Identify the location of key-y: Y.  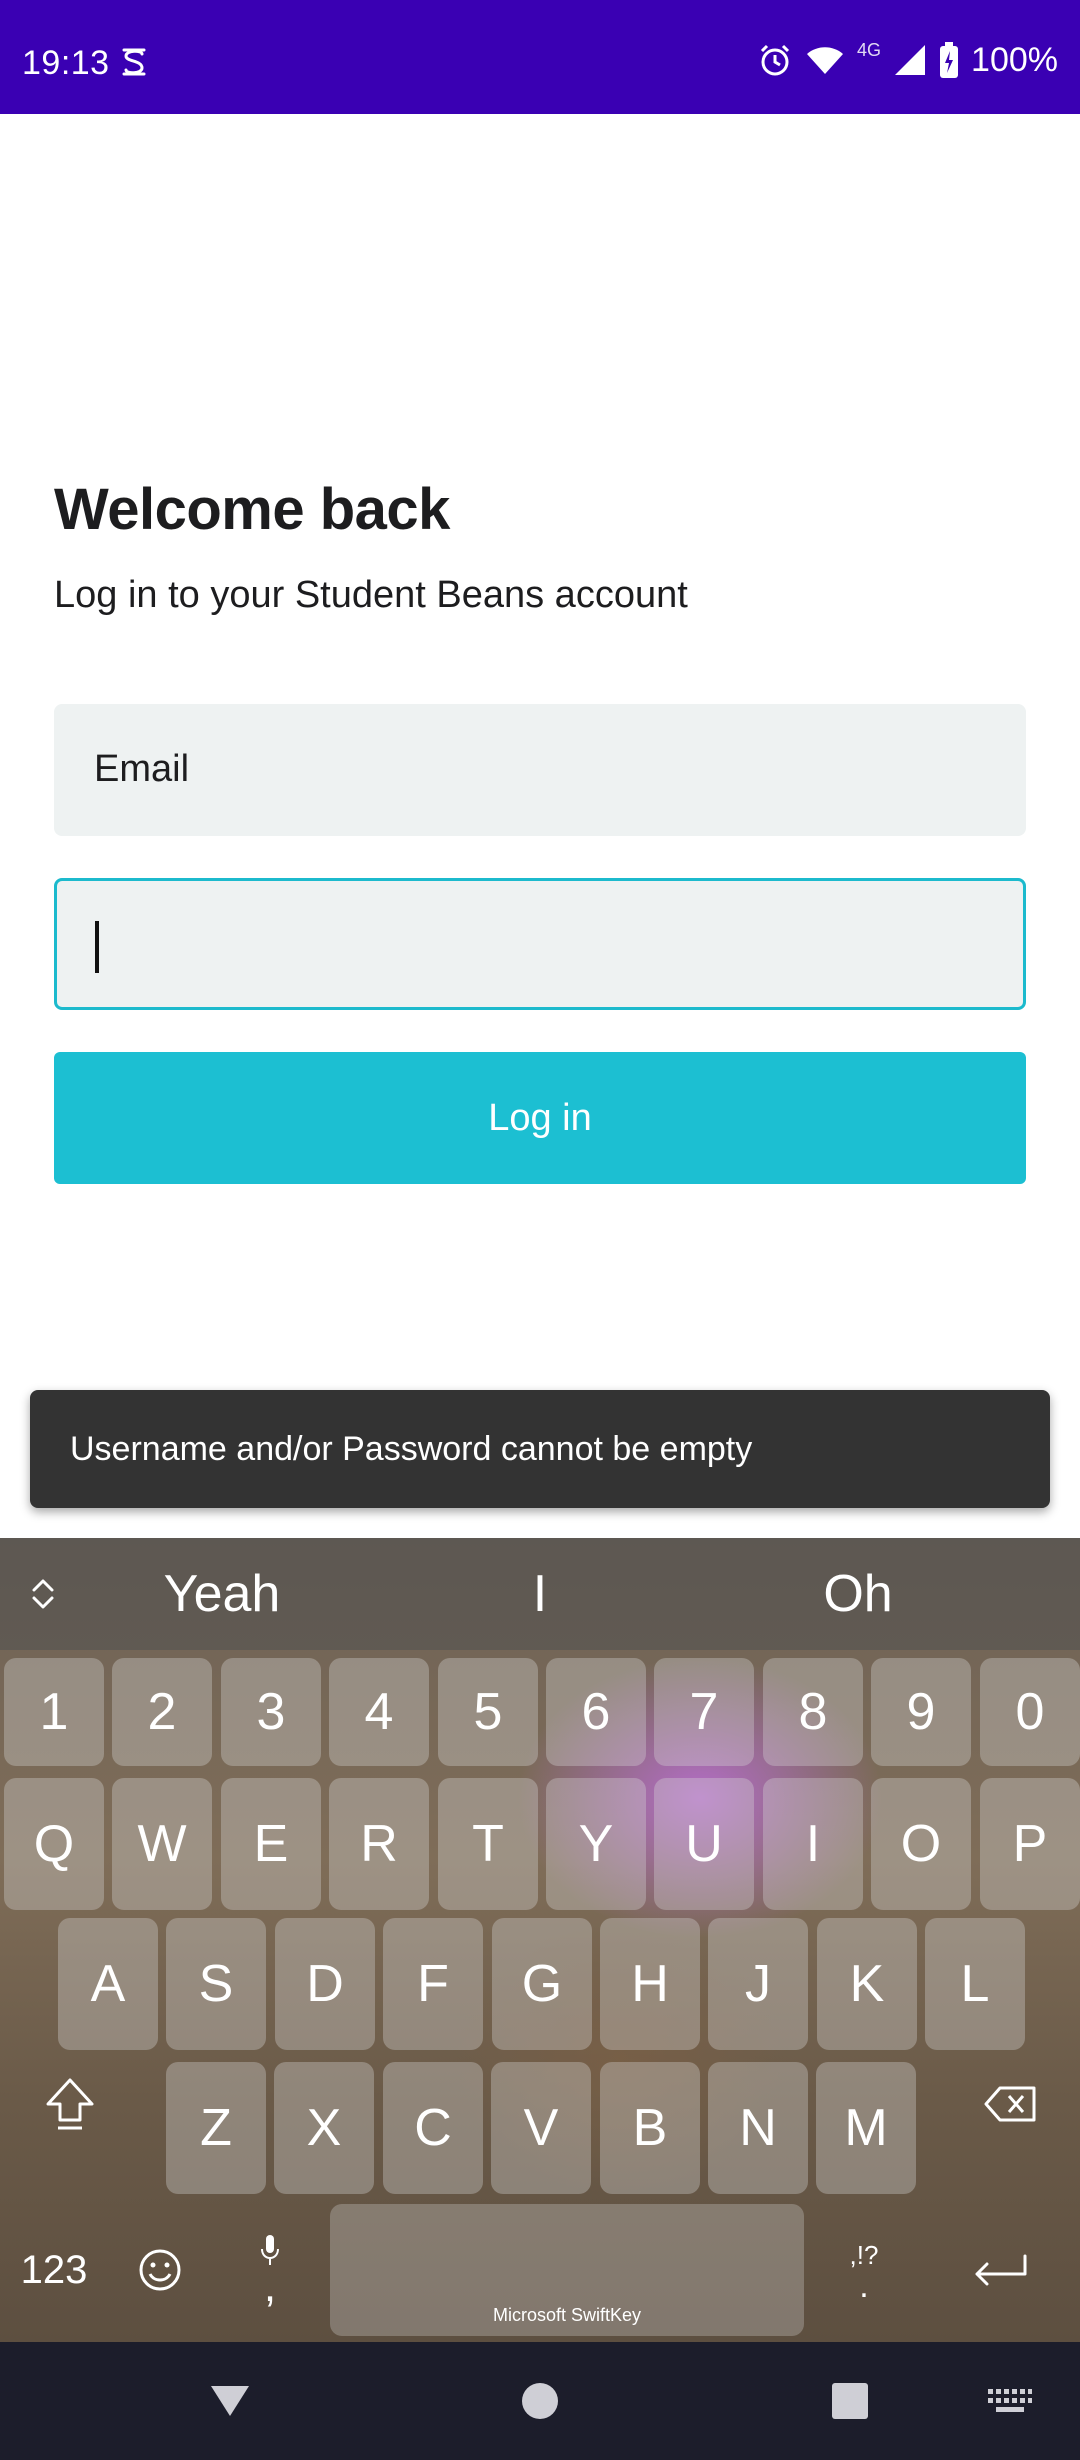
(596, 1844).